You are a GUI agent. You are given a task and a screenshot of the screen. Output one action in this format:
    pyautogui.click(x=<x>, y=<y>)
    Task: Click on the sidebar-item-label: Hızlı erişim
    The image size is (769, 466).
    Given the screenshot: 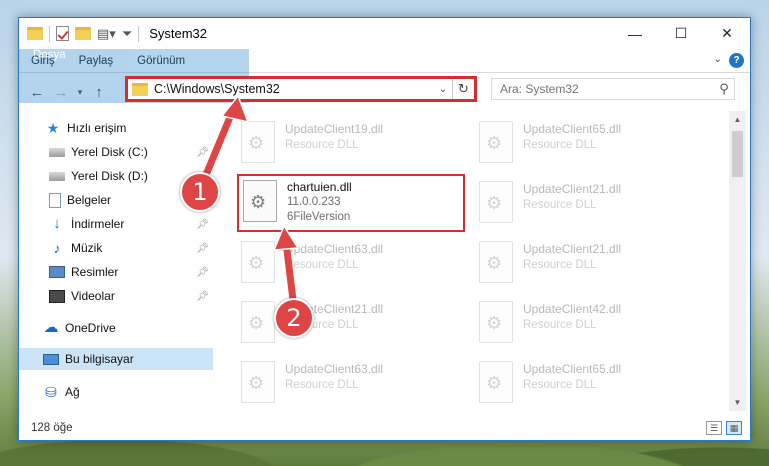 What is the action you would take?
    pyautogui.click(x=97, y=128)
    